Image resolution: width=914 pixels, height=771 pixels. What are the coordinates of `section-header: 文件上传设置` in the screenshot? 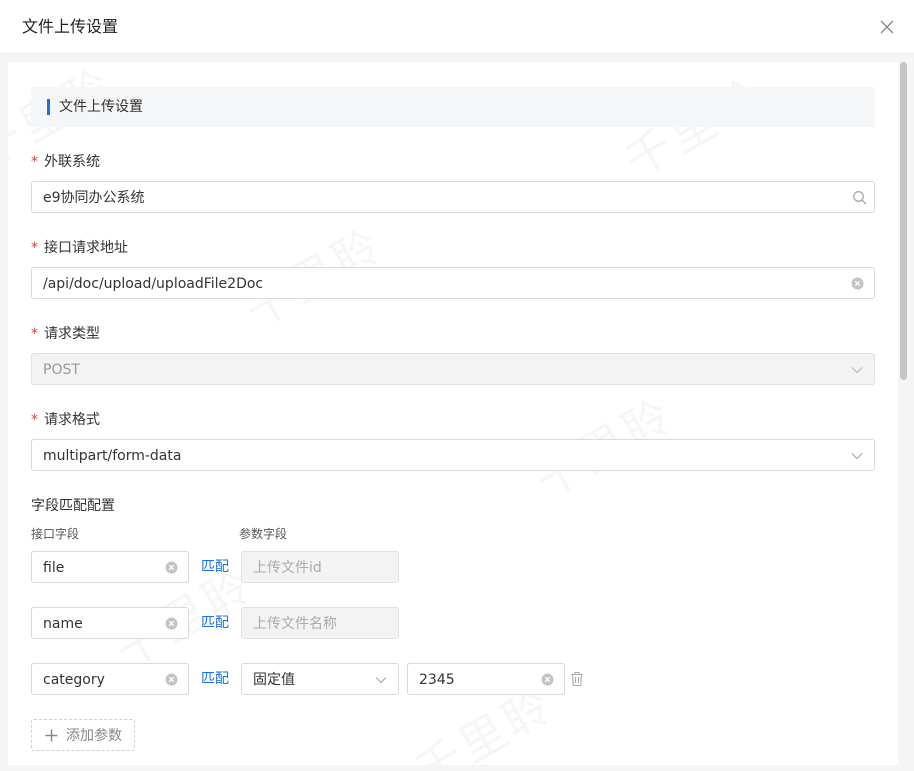 It's located at (453, 107).